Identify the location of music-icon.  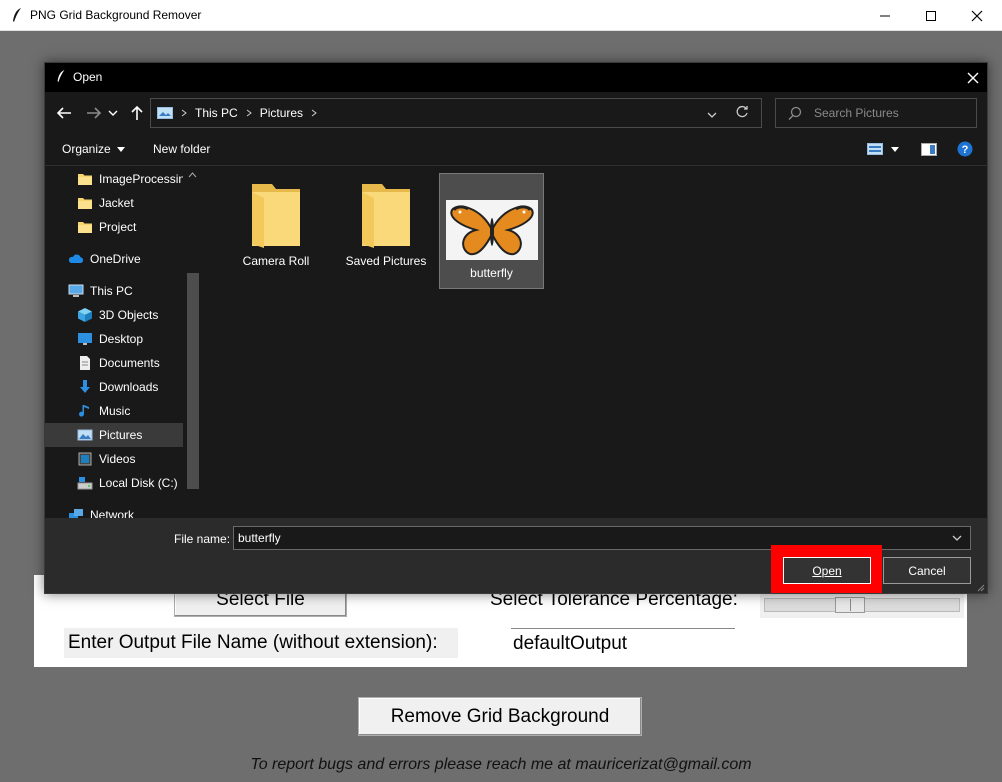
(84, 411).